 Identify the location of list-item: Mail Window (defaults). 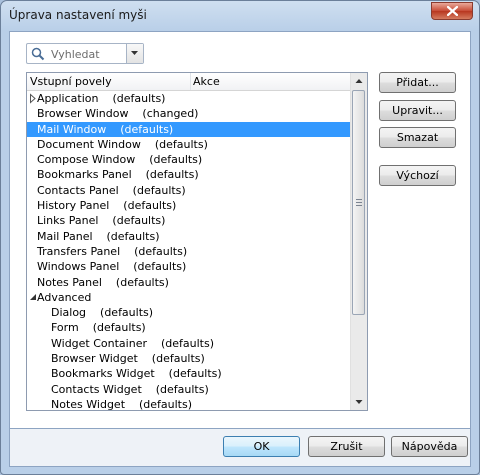
(190, 129).